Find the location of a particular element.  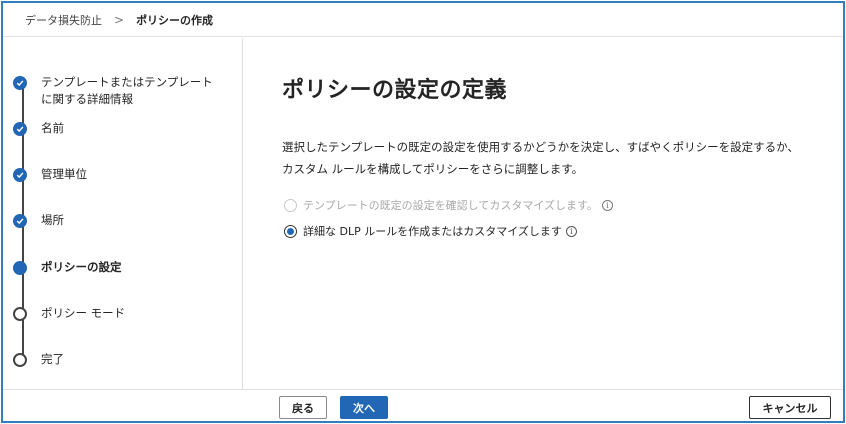

step-label: 完了 is located at coordinates (52, 359).